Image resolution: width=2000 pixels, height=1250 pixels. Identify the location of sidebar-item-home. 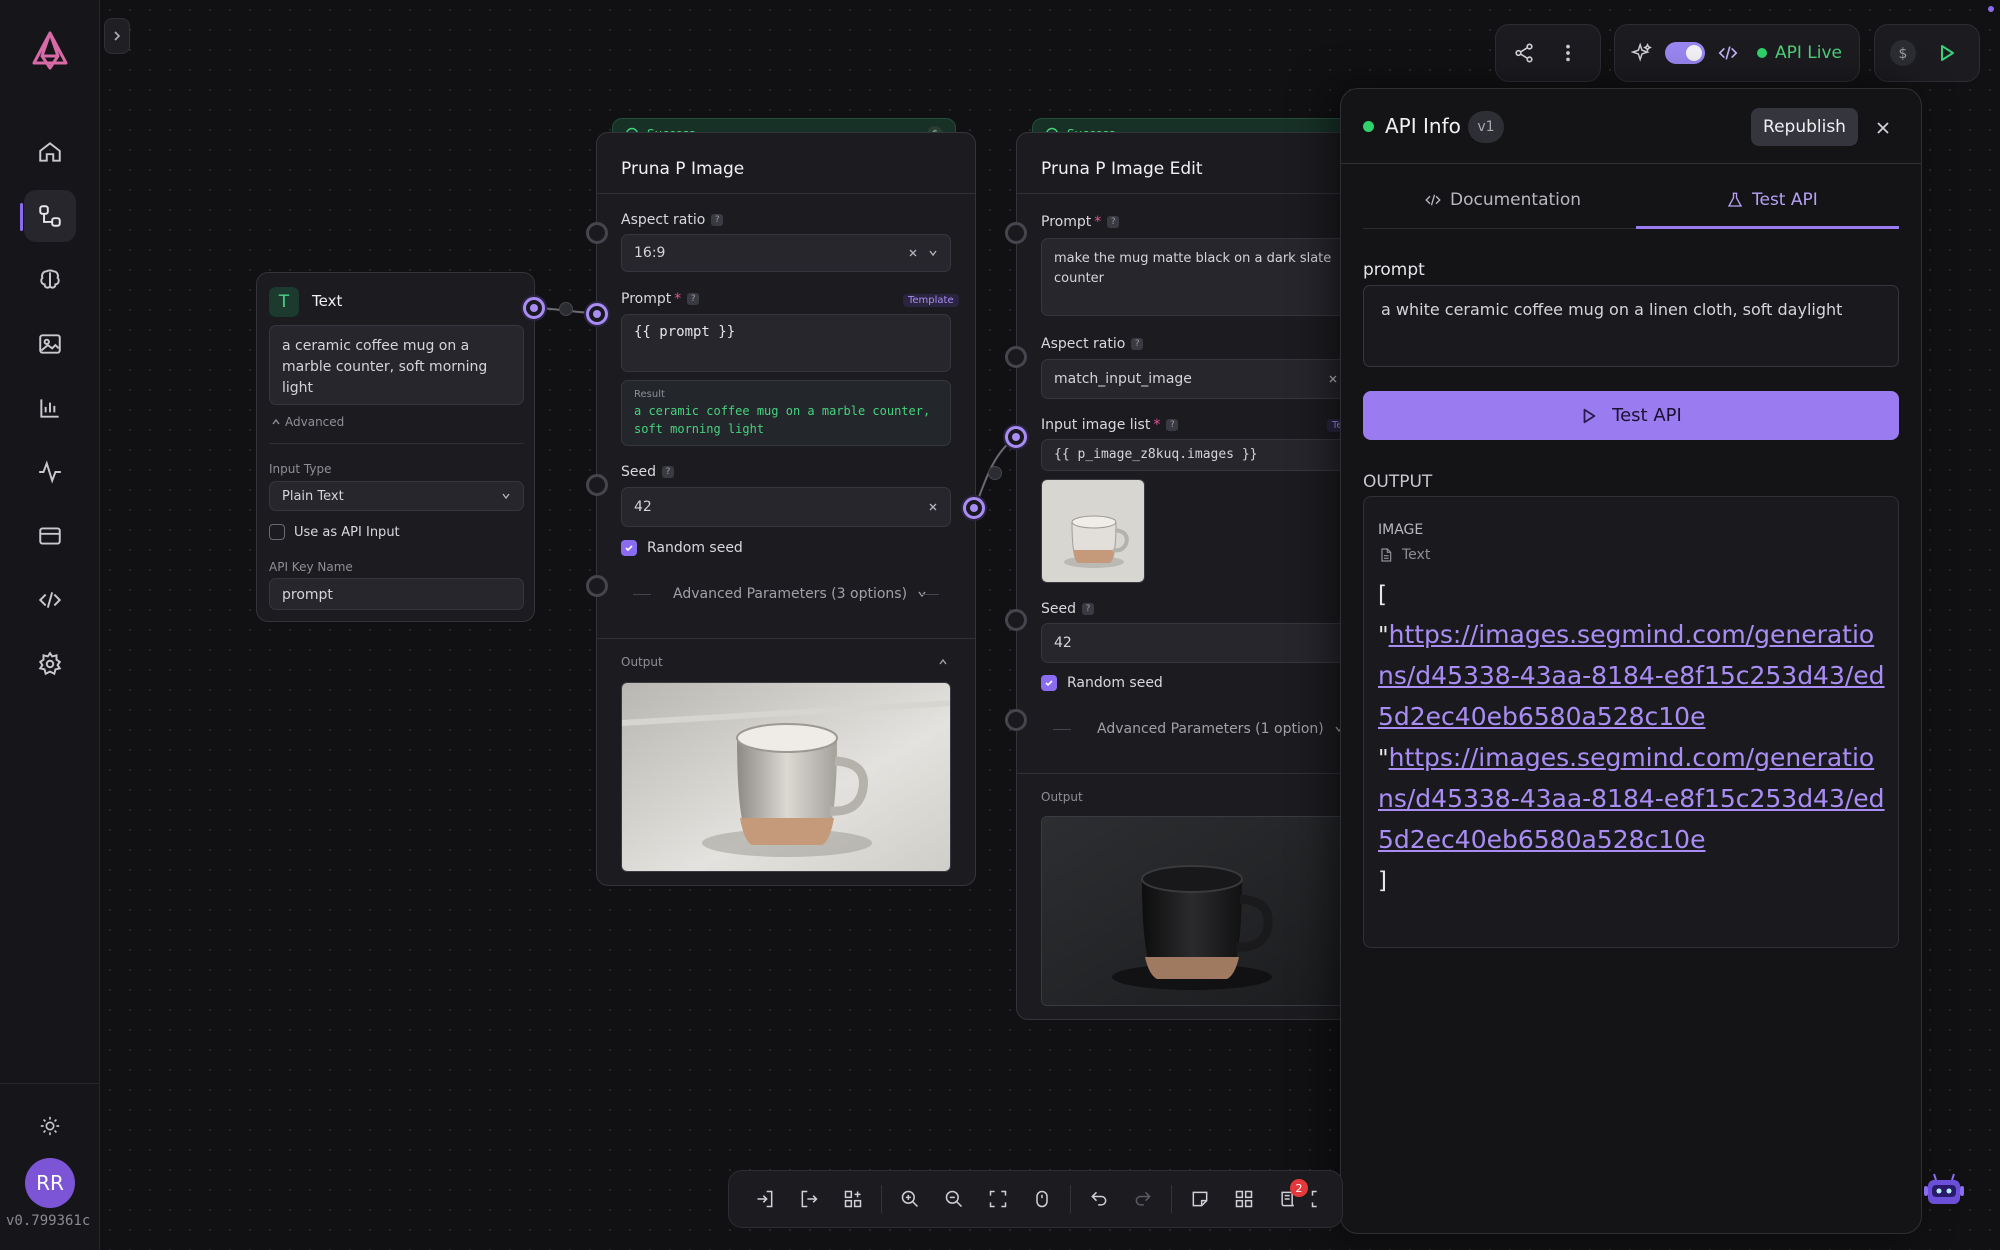
(50, 152).